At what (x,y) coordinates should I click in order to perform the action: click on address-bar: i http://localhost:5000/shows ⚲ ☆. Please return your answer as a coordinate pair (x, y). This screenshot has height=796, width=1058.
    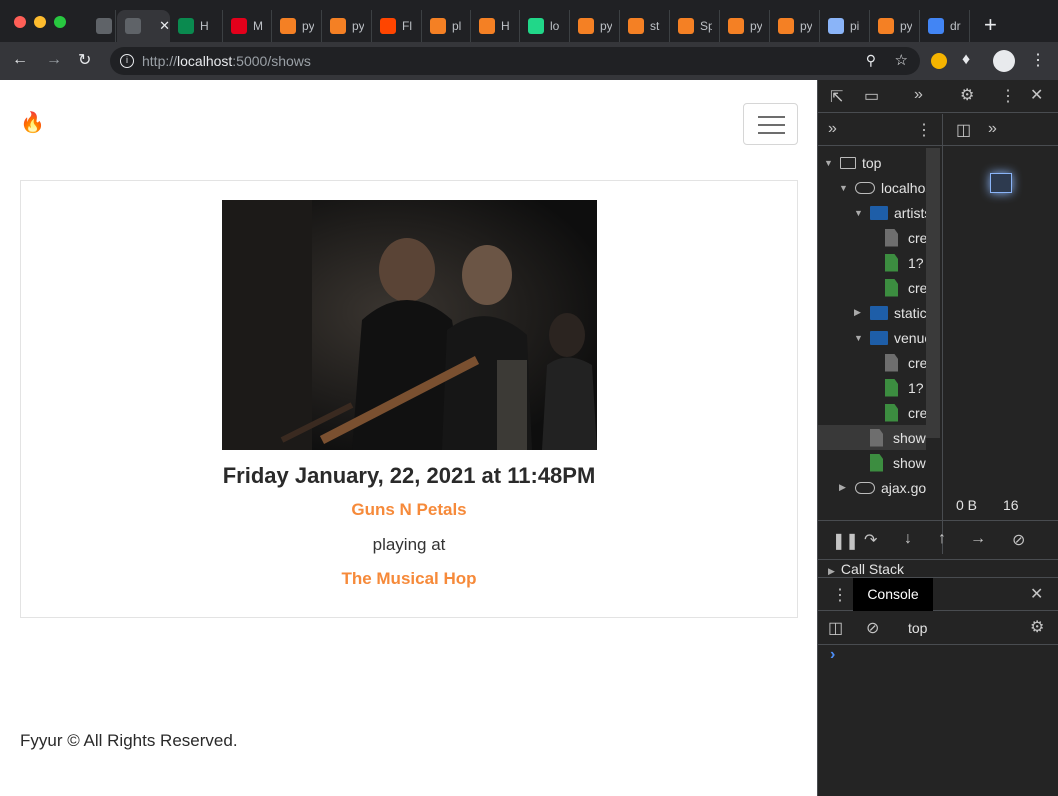
    Looking at the image, I should click on (515, 61).